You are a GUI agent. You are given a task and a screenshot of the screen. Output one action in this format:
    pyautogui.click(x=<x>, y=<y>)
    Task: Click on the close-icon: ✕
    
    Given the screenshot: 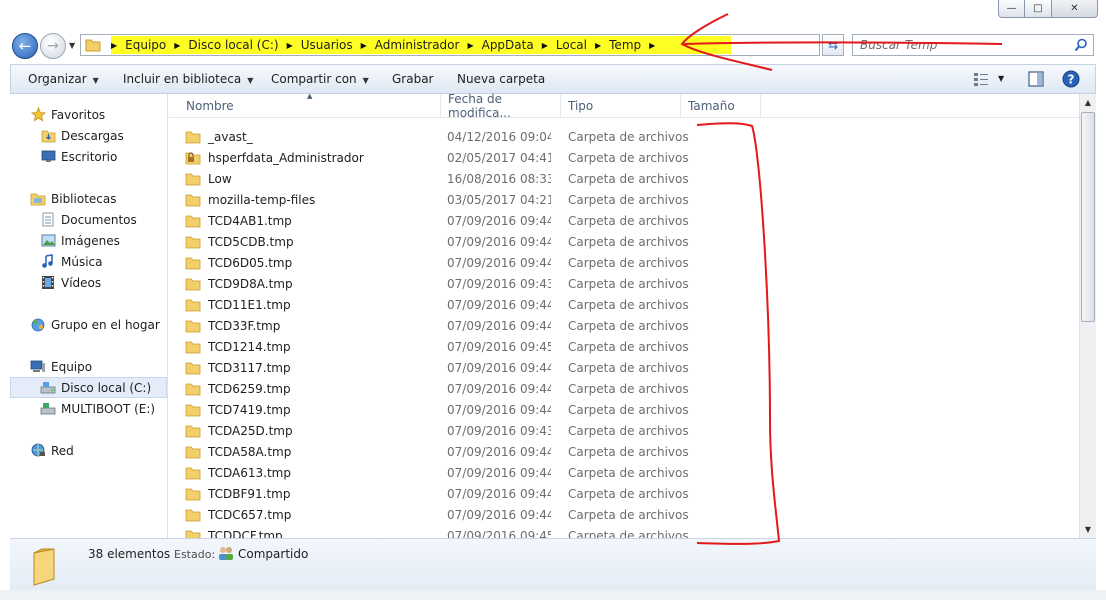 What is the action you would take?
    pyautogui.click(x=1075, y=9)
    